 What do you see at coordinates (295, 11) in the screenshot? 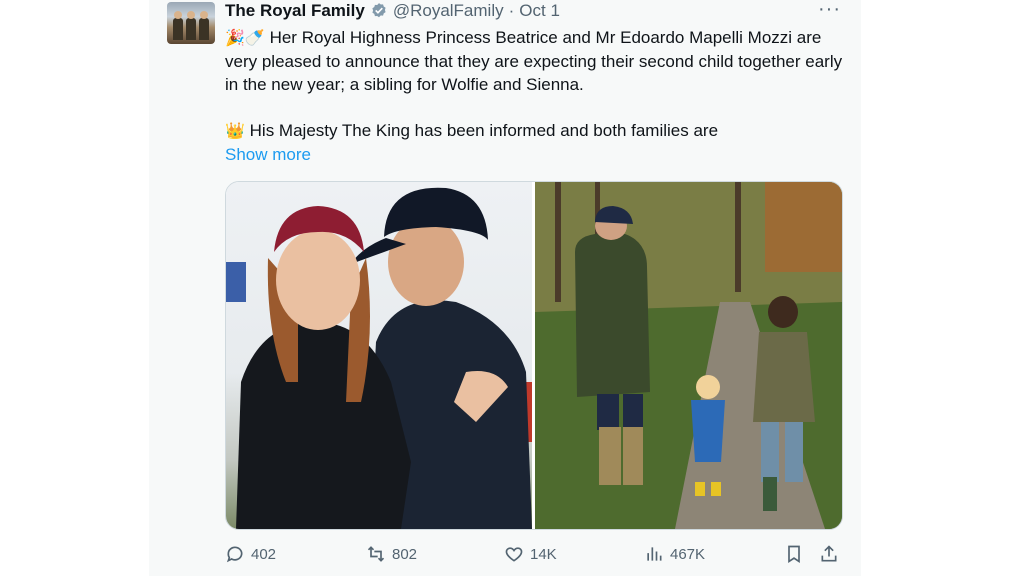
I see `author-name: The Royal Family` at bounding box center [295, 11].